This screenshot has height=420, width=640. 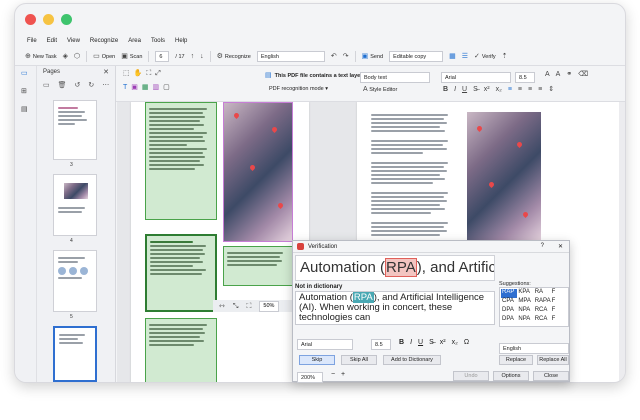 What do you see at coordinates (359, 360) in the screenshot?
I see `skip-all-button: Skip All` at bounding box center [359, 360].